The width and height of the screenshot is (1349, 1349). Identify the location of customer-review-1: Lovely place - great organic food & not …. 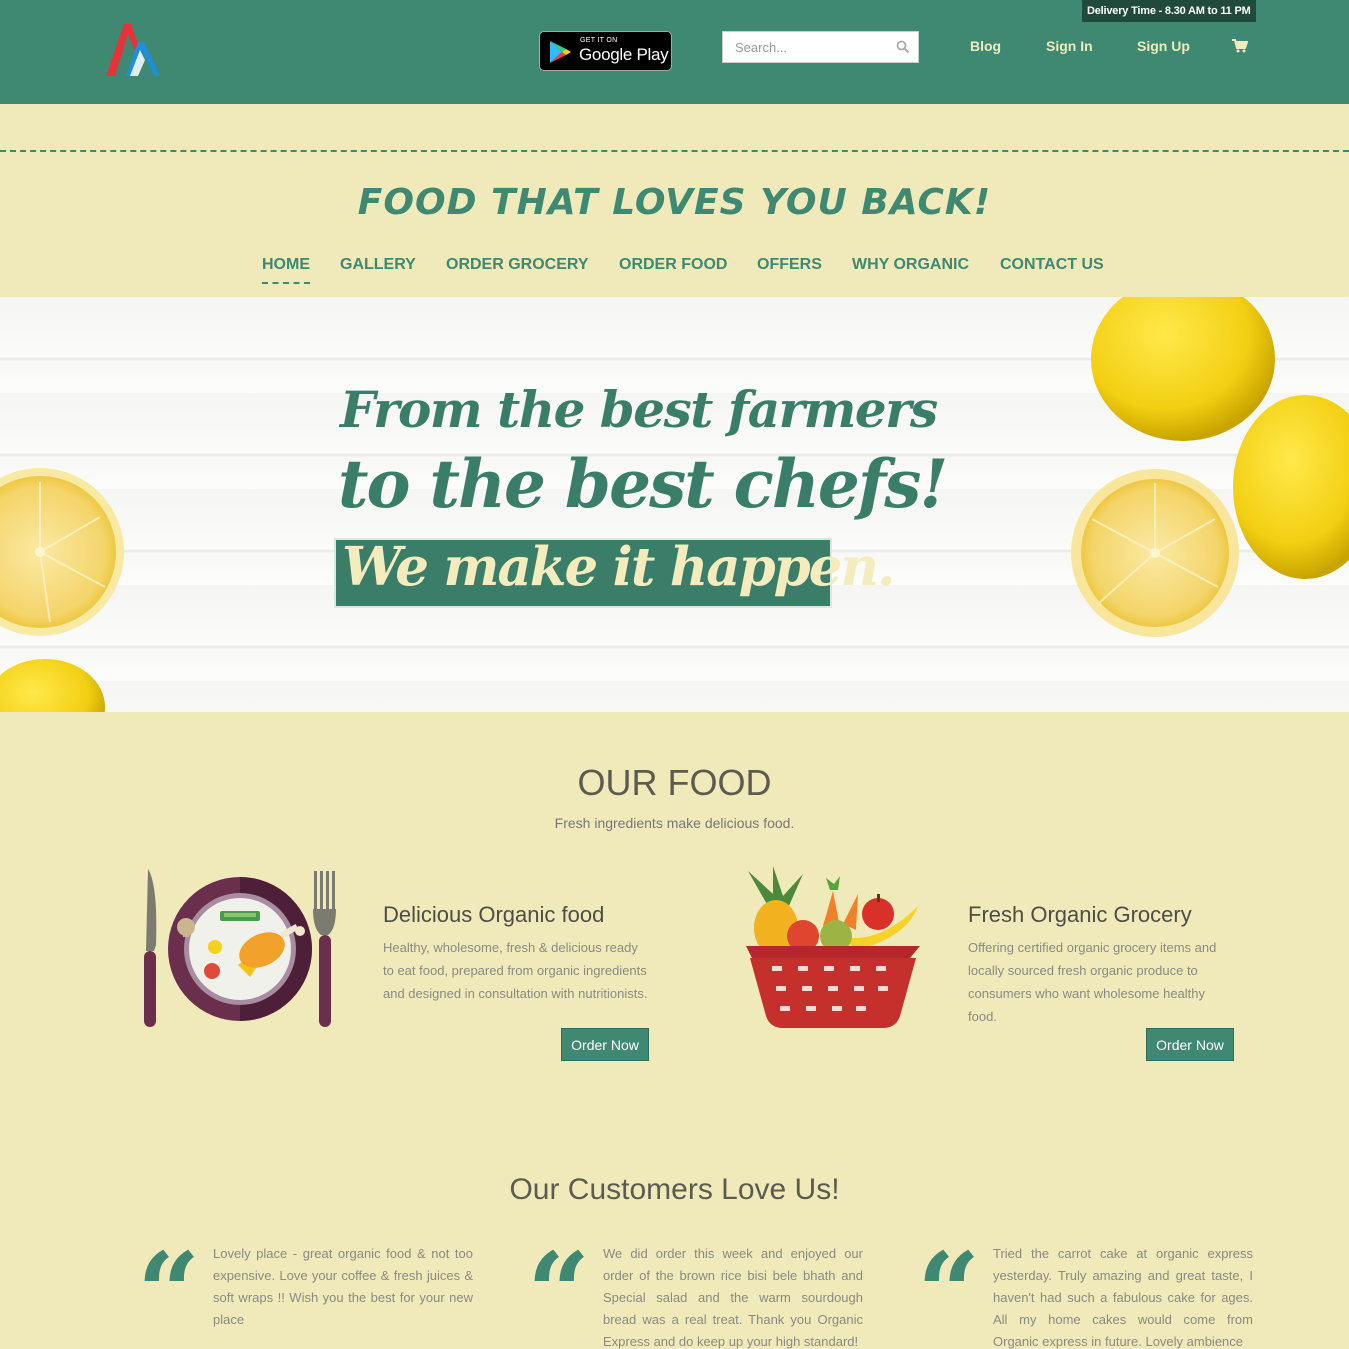
(343, 1286).